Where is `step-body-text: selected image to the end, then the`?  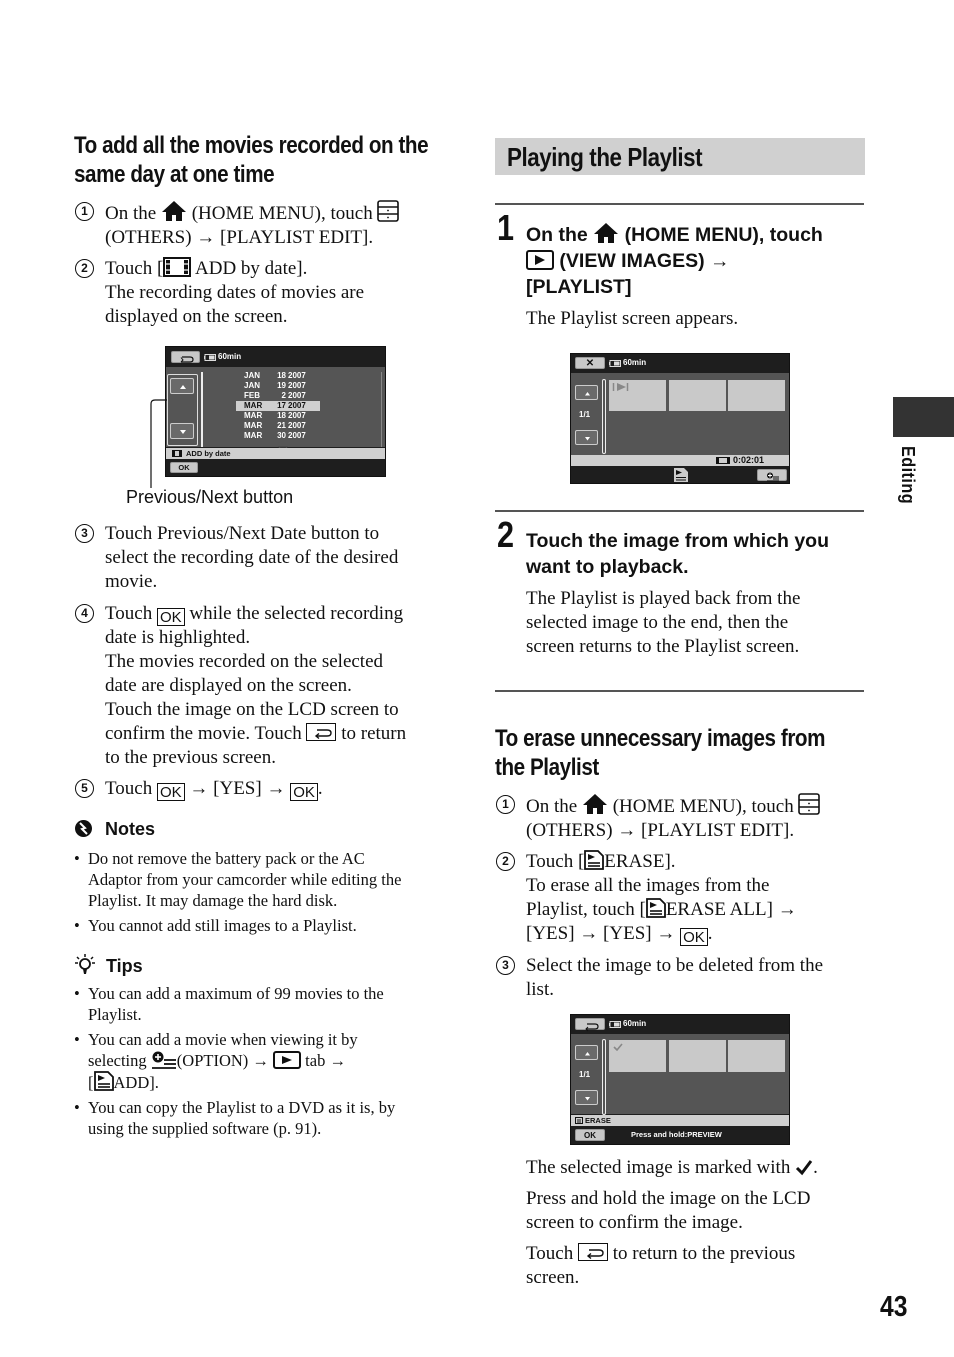
step-body-text: selected image to the end, then the is located at coordinates (657, 622).